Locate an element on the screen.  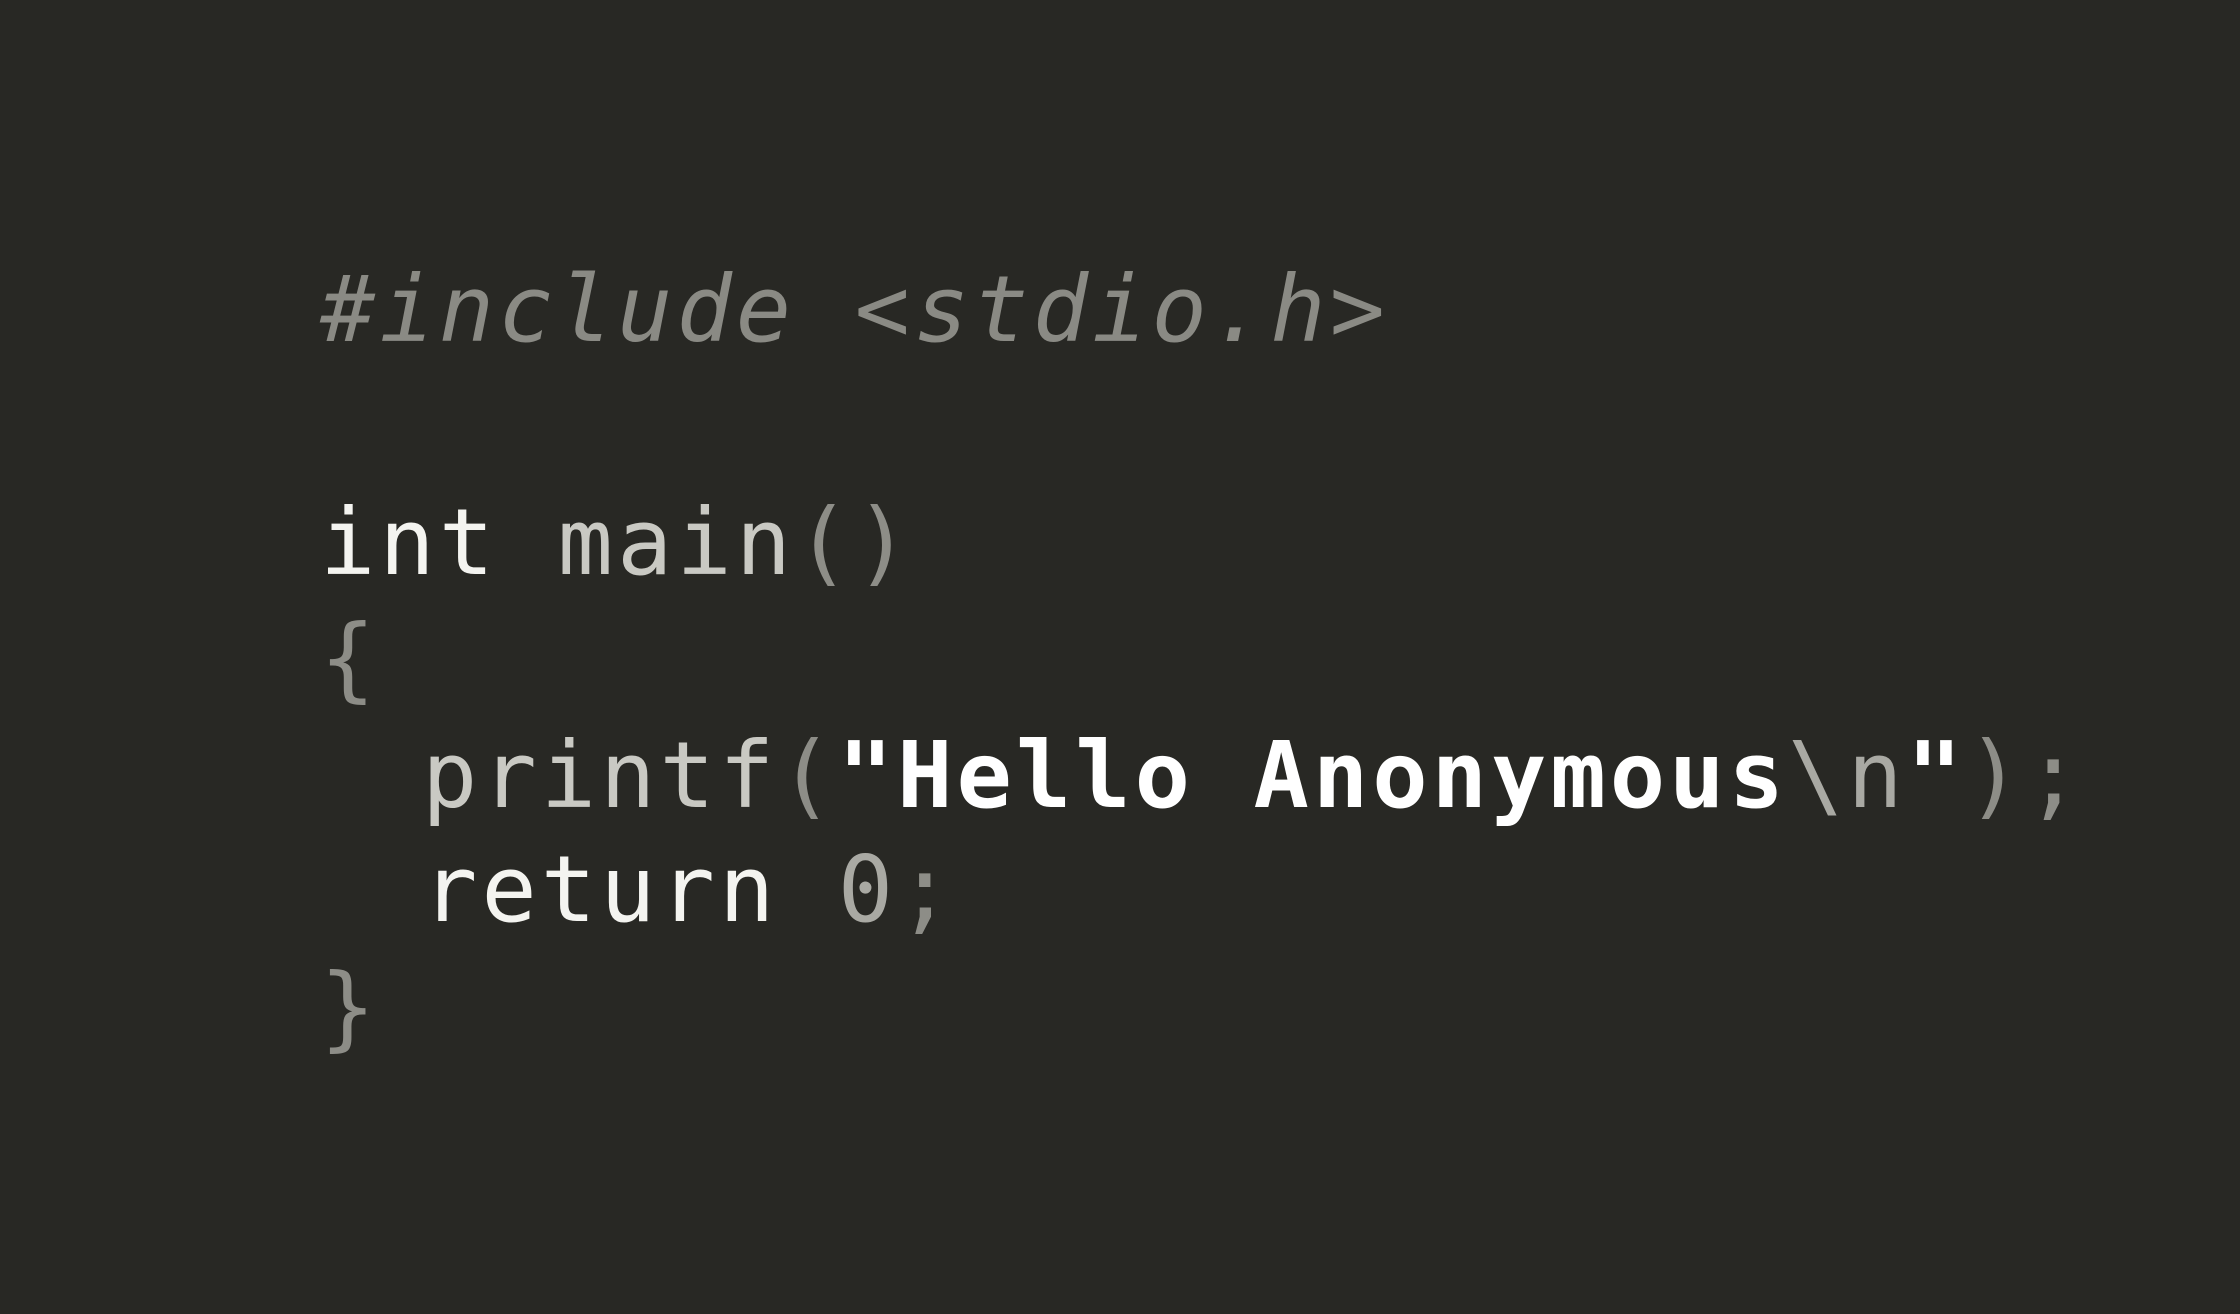
code-line-main-signature: int main() is located at coordinates (617, 543).